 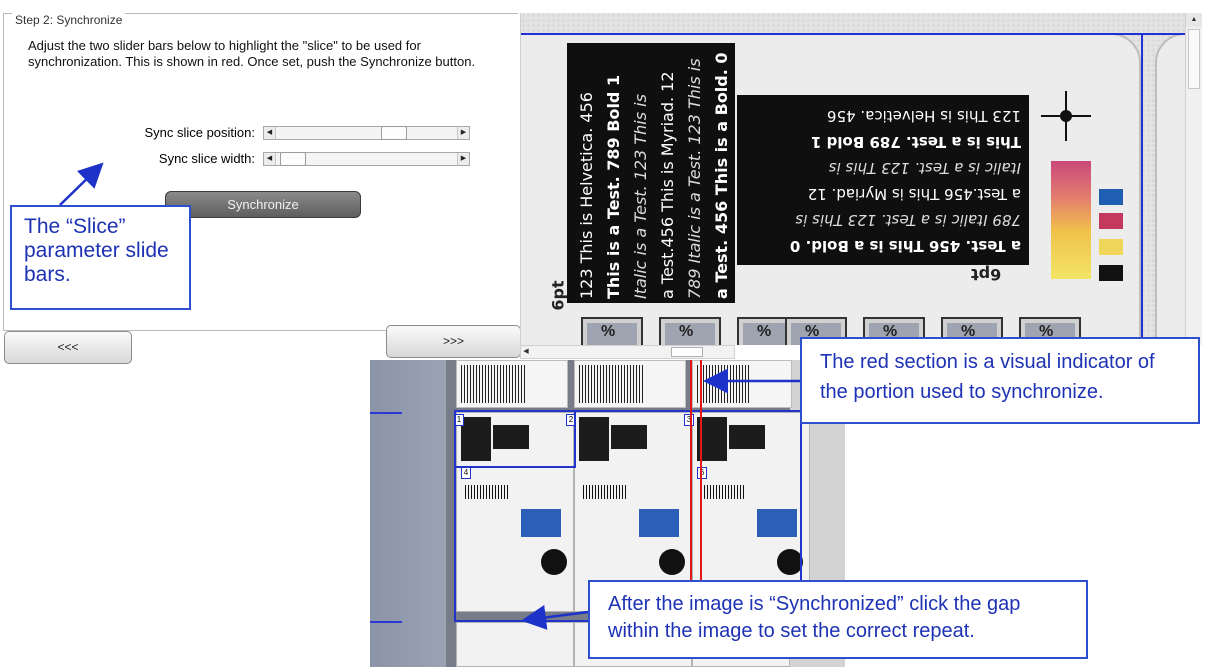 I want to click on guide-line-right, so click(x=1142, y=189).